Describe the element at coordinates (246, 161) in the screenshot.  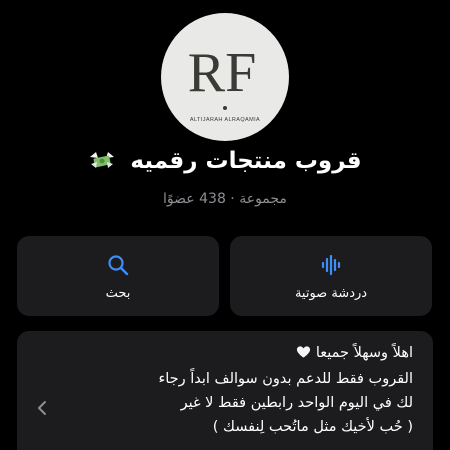
I see `group-title-text: قروب منتجات رقميه` at that location.